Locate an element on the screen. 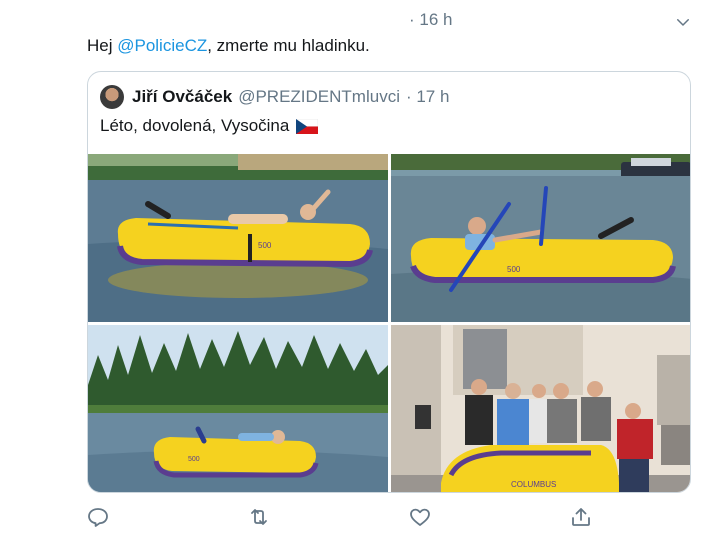  photo-3-image: 500 is located at coordinates (238, 408).